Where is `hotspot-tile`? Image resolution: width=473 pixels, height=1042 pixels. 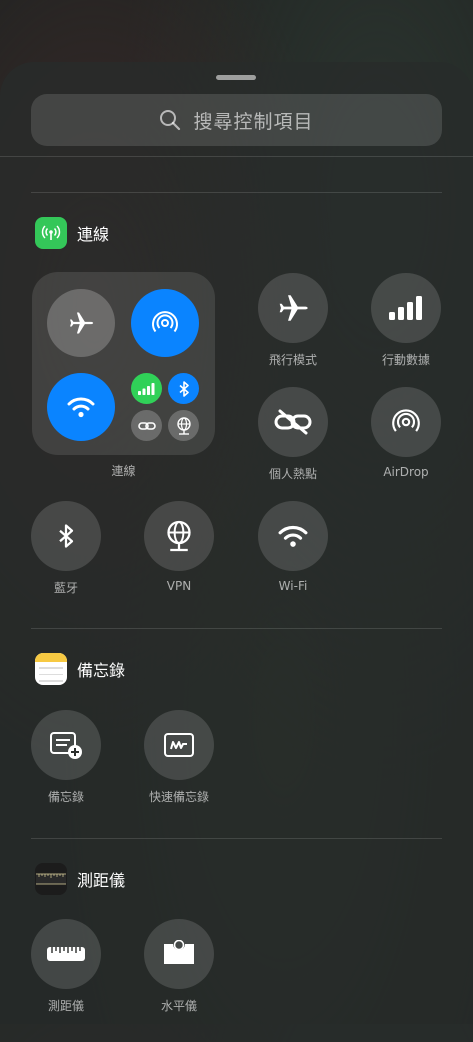 hotspot-tile is located at coordinates (146, 425).